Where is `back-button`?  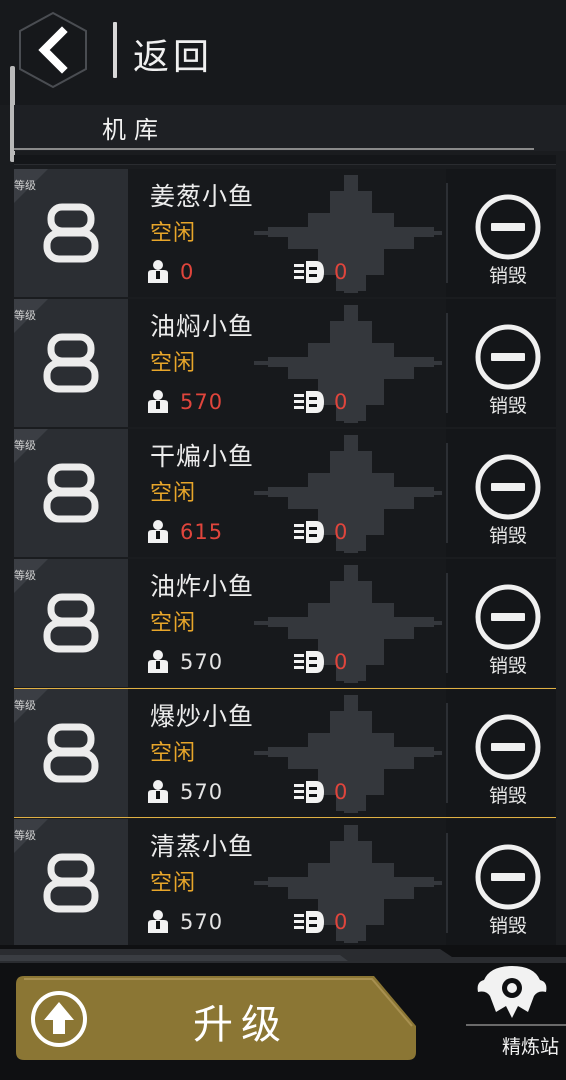
back-button is located at coordinates (53, 50).